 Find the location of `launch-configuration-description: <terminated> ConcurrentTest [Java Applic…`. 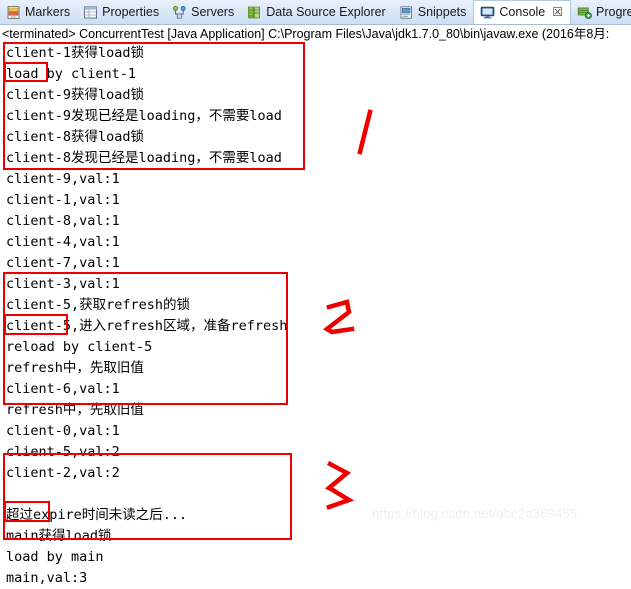

launch-configuration-description: <terminated> ConcurrentTest [Java Applic… is located at coordinates (306, 34).